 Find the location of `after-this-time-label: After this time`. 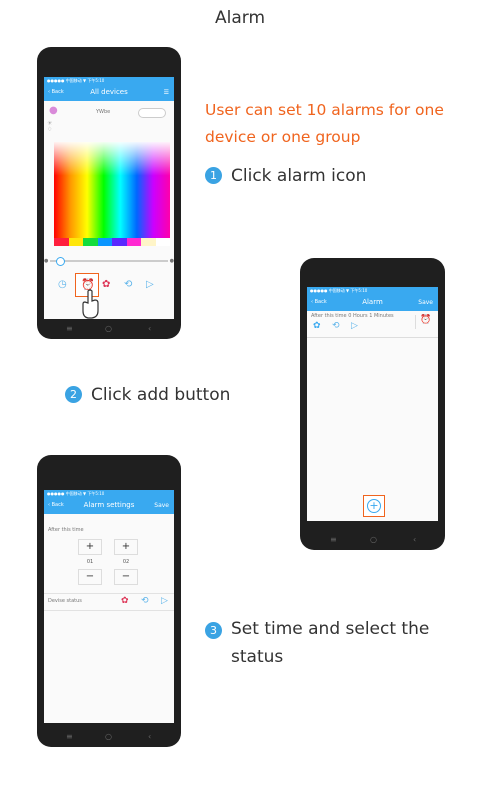

after-this-time-label: After this time is located at coordinates (66, 530).